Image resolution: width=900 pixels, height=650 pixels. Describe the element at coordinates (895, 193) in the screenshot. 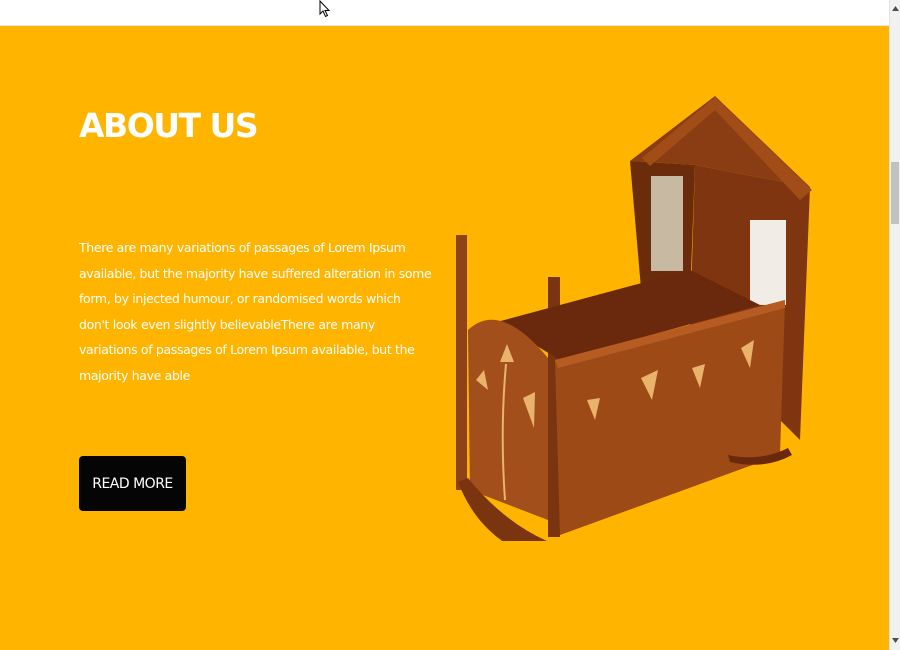

I see `scroll-thumb` at that location.